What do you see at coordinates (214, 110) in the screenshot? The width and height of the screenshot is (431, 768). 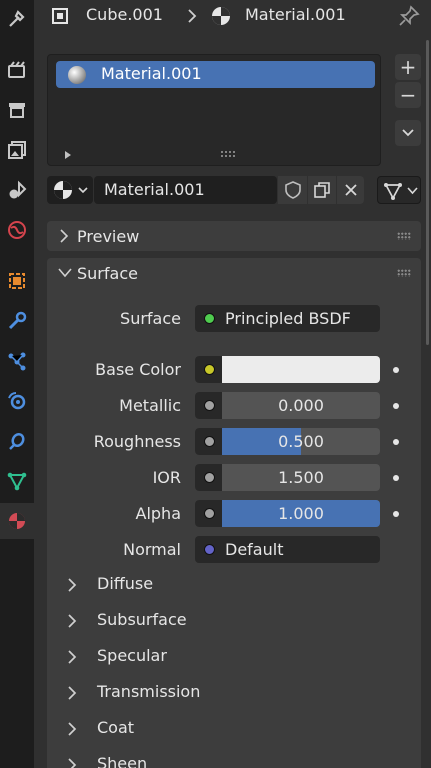 I see `material-slot-list: Material.001` at bounding box center [214, 110].